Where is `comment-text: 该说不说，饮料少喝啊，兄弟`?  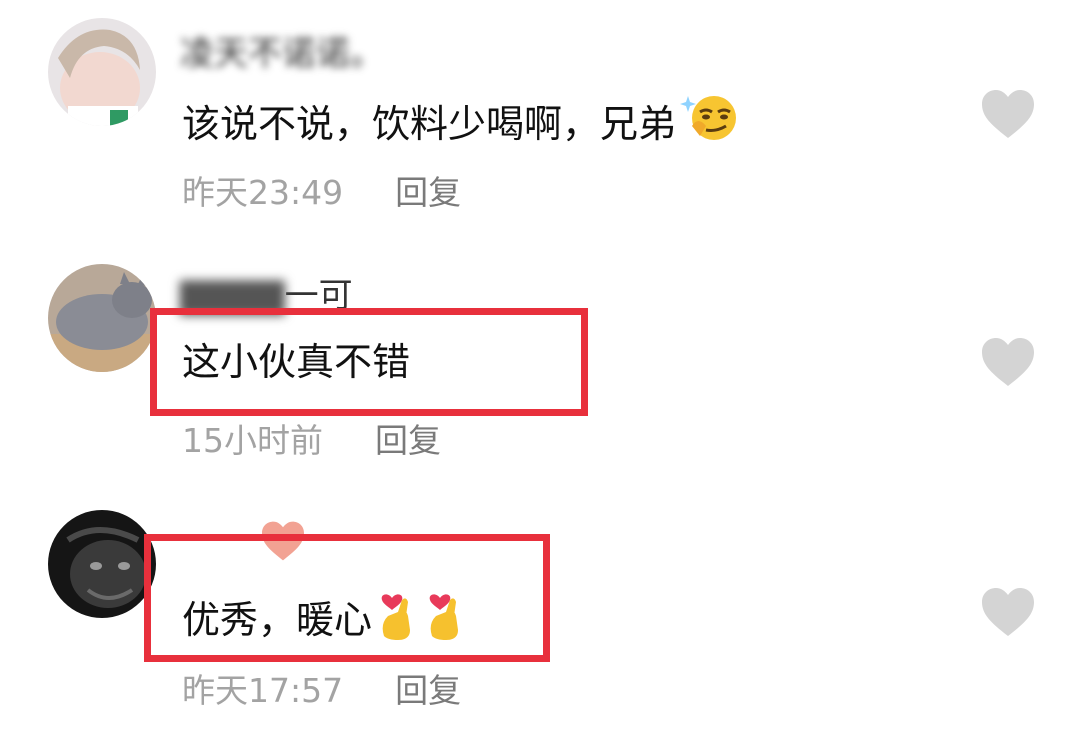 comment-text: 该说不说，饮料少喝啊，兄弟 is located at coordinates (460, 123).